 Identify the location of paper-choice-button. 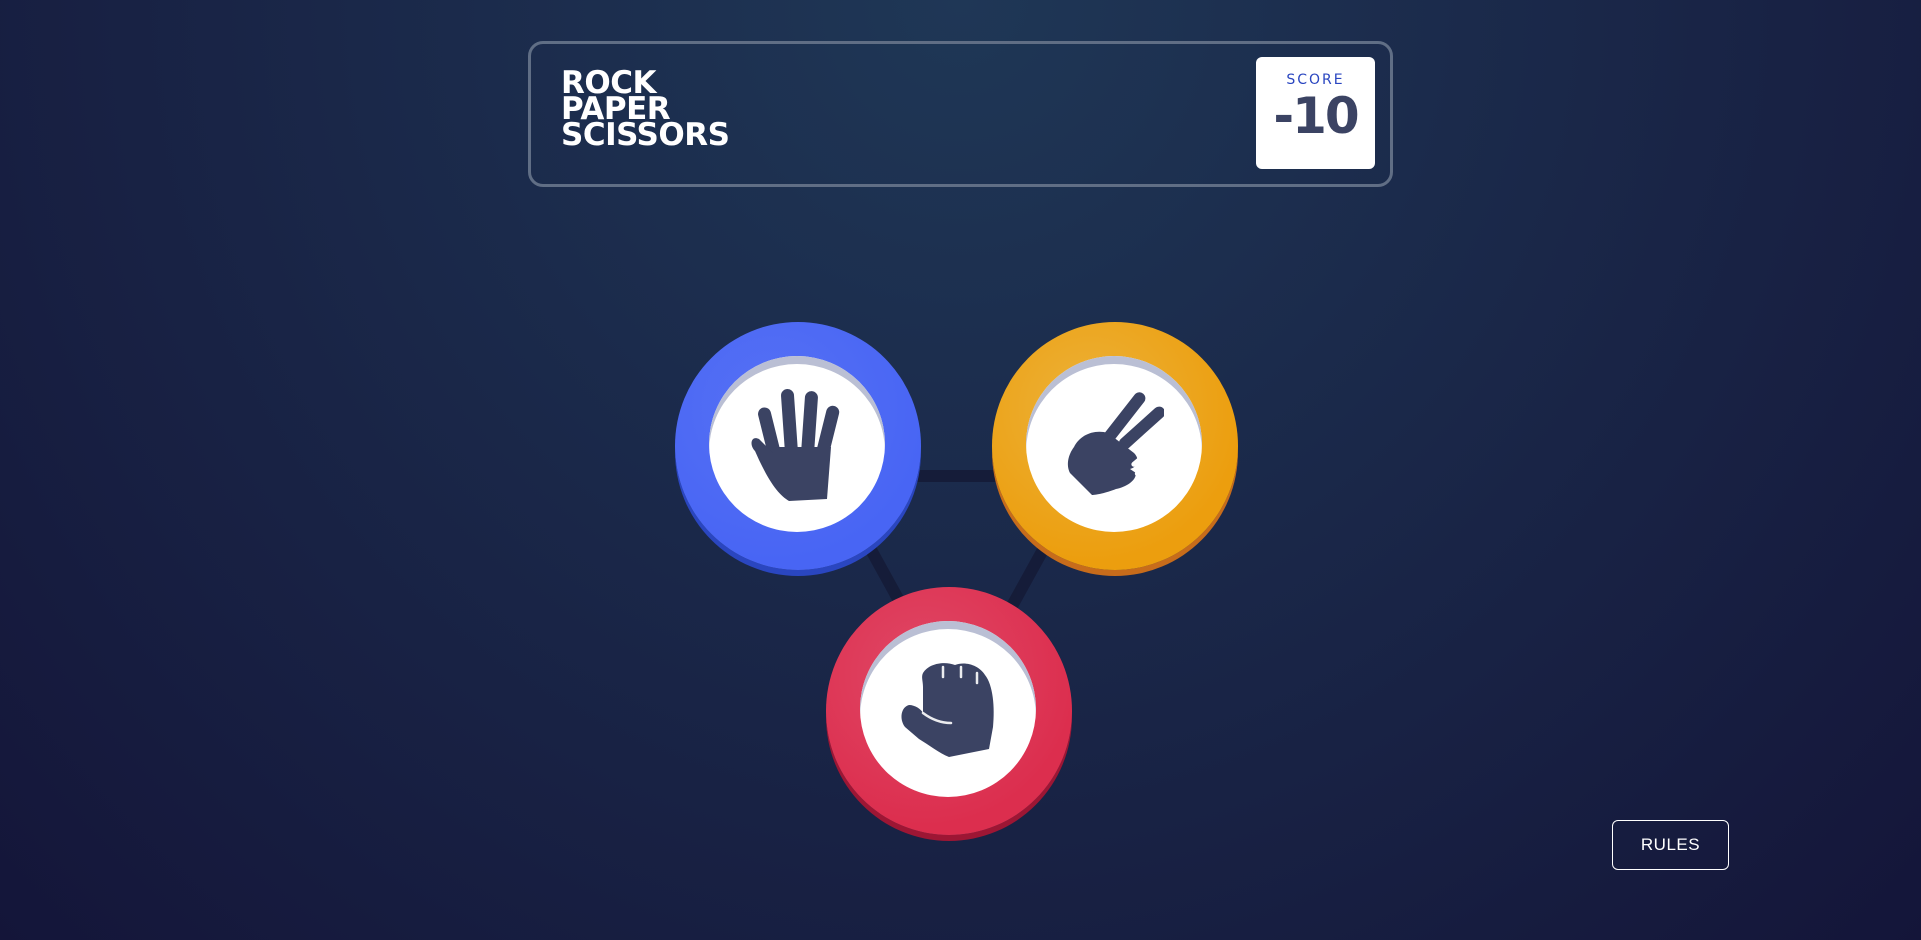
(798, 446).